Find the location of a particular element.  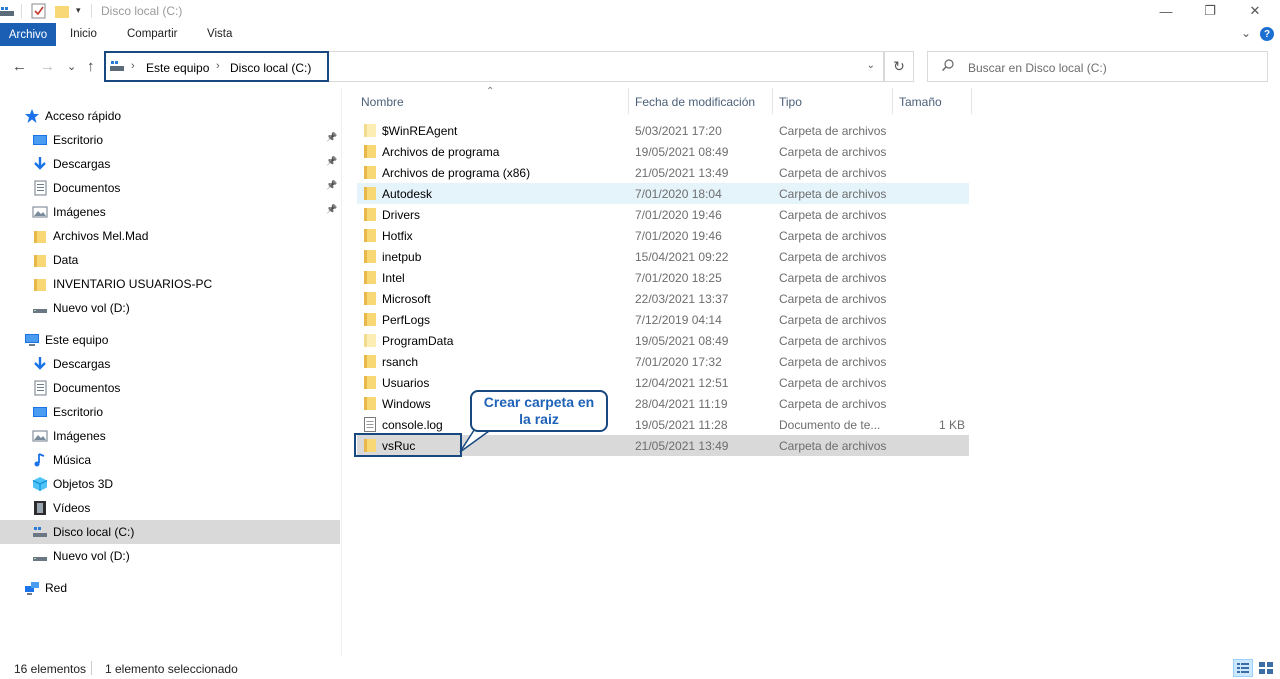

file-date: 21/05/2021 13:49 is located at coordinates (682, 173).